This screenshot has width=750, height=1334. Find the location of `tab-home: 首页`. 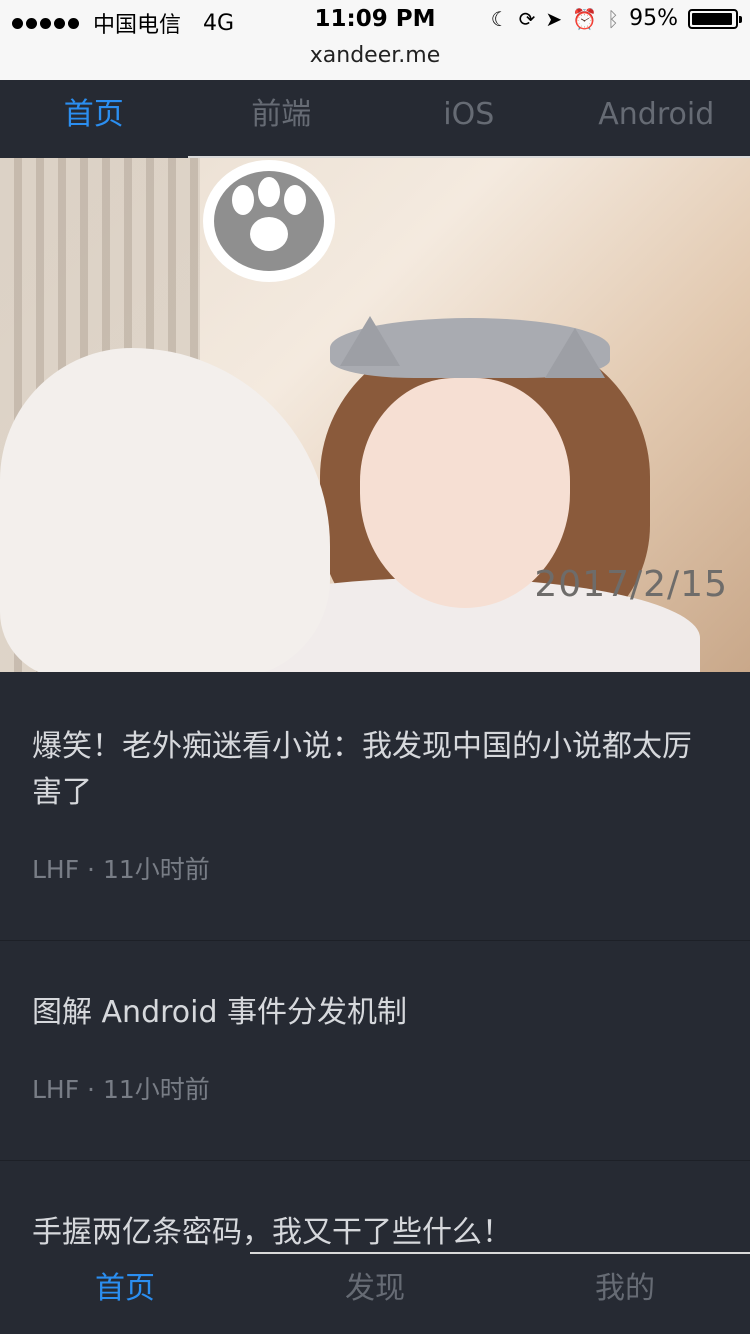

tab-home: 首页 is located at coordinates (94, 119).